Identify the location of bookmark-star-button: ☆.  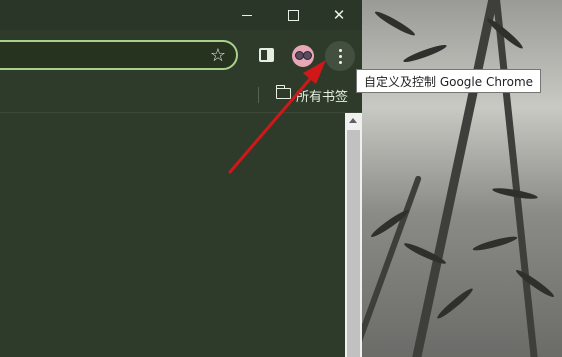
(218, 56).